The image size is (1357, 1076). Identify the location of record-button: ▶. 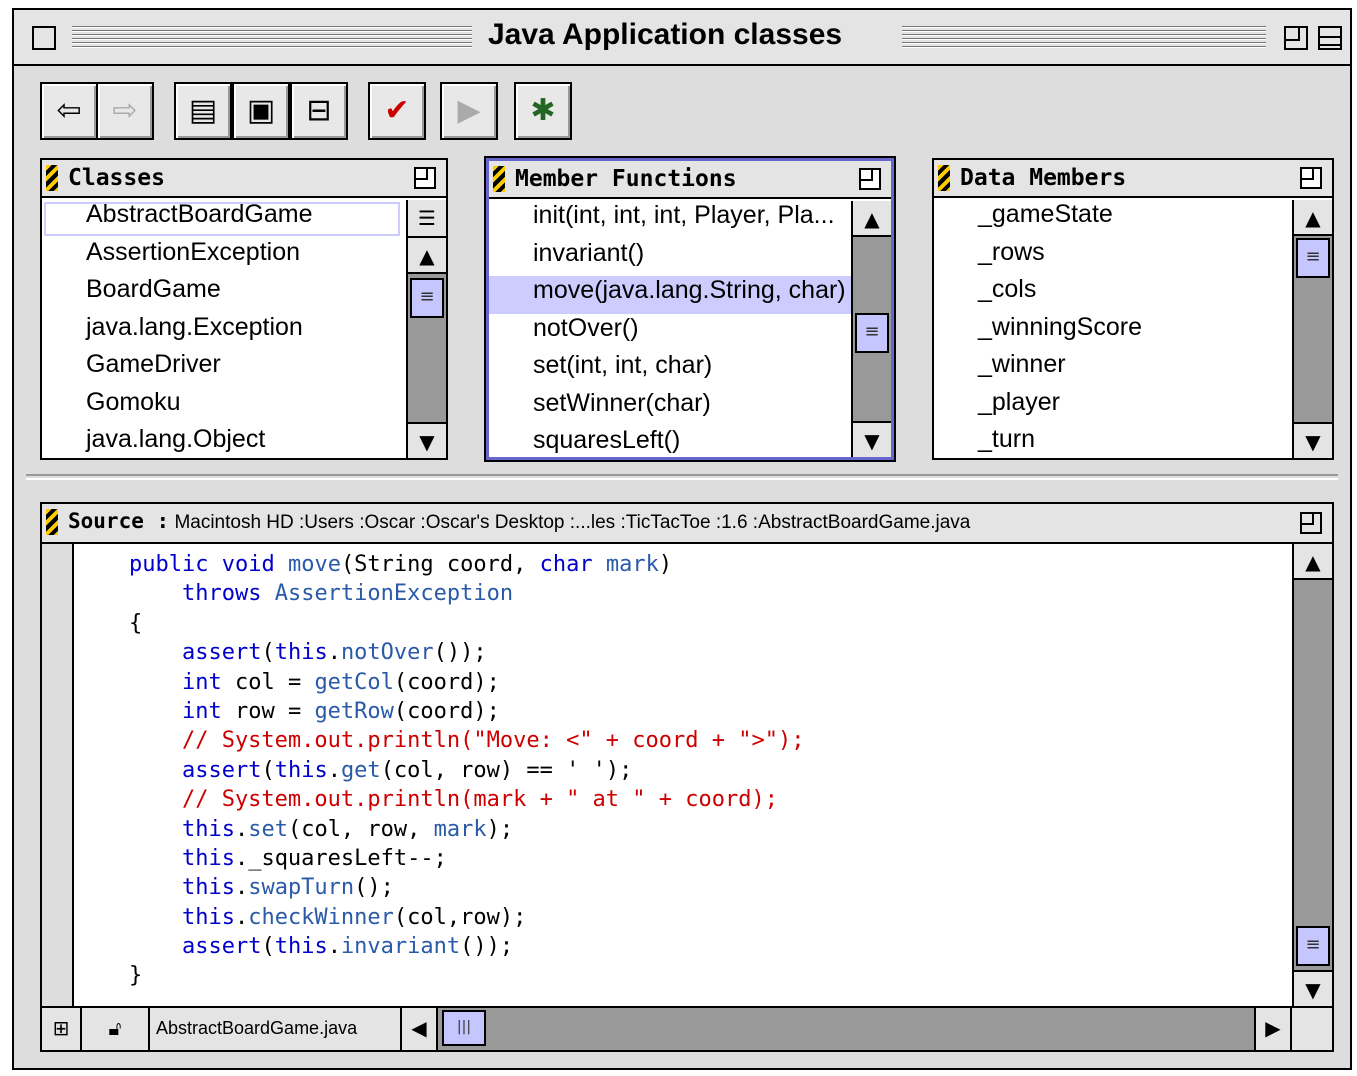
(469, 111).